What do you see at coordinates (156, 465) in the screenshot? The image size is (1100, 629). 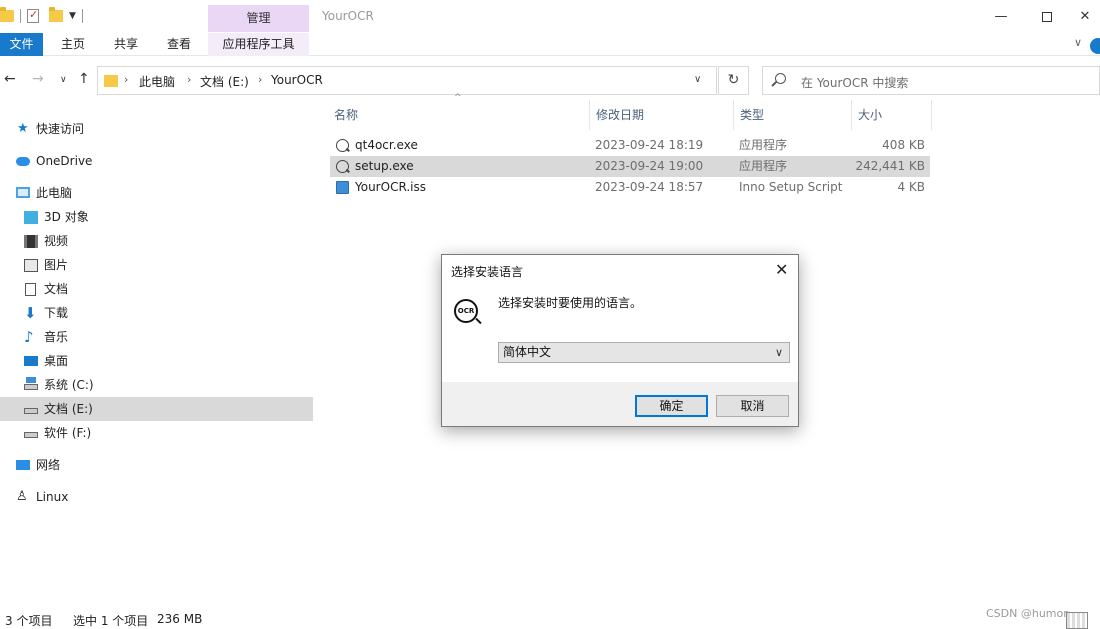 I see `sidebar-item-network: 网络` at bounding box center [156, 465].